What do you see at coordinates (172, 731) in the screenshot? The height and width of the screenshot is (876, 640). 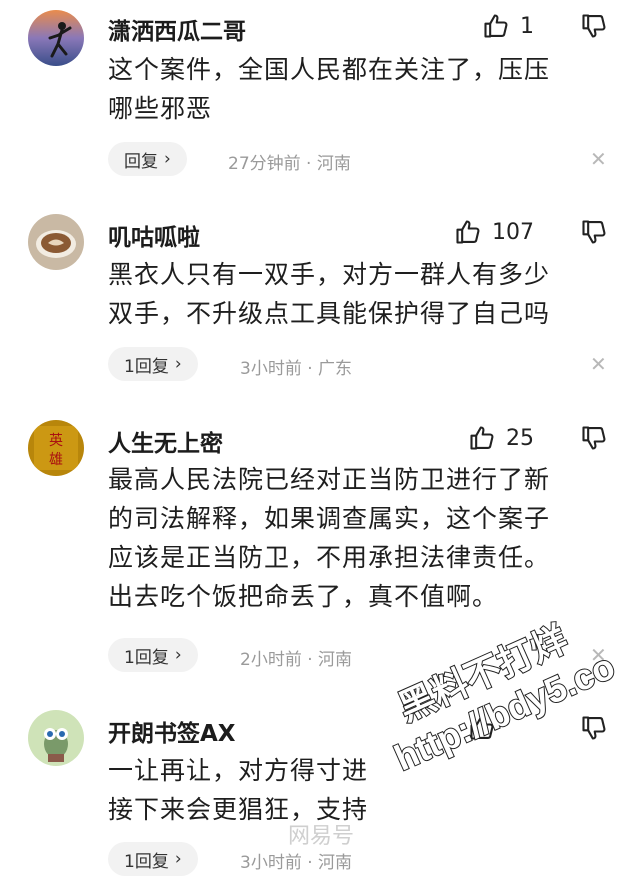 I see `username: 开朗书签AX` at bounding box center [172, 731].